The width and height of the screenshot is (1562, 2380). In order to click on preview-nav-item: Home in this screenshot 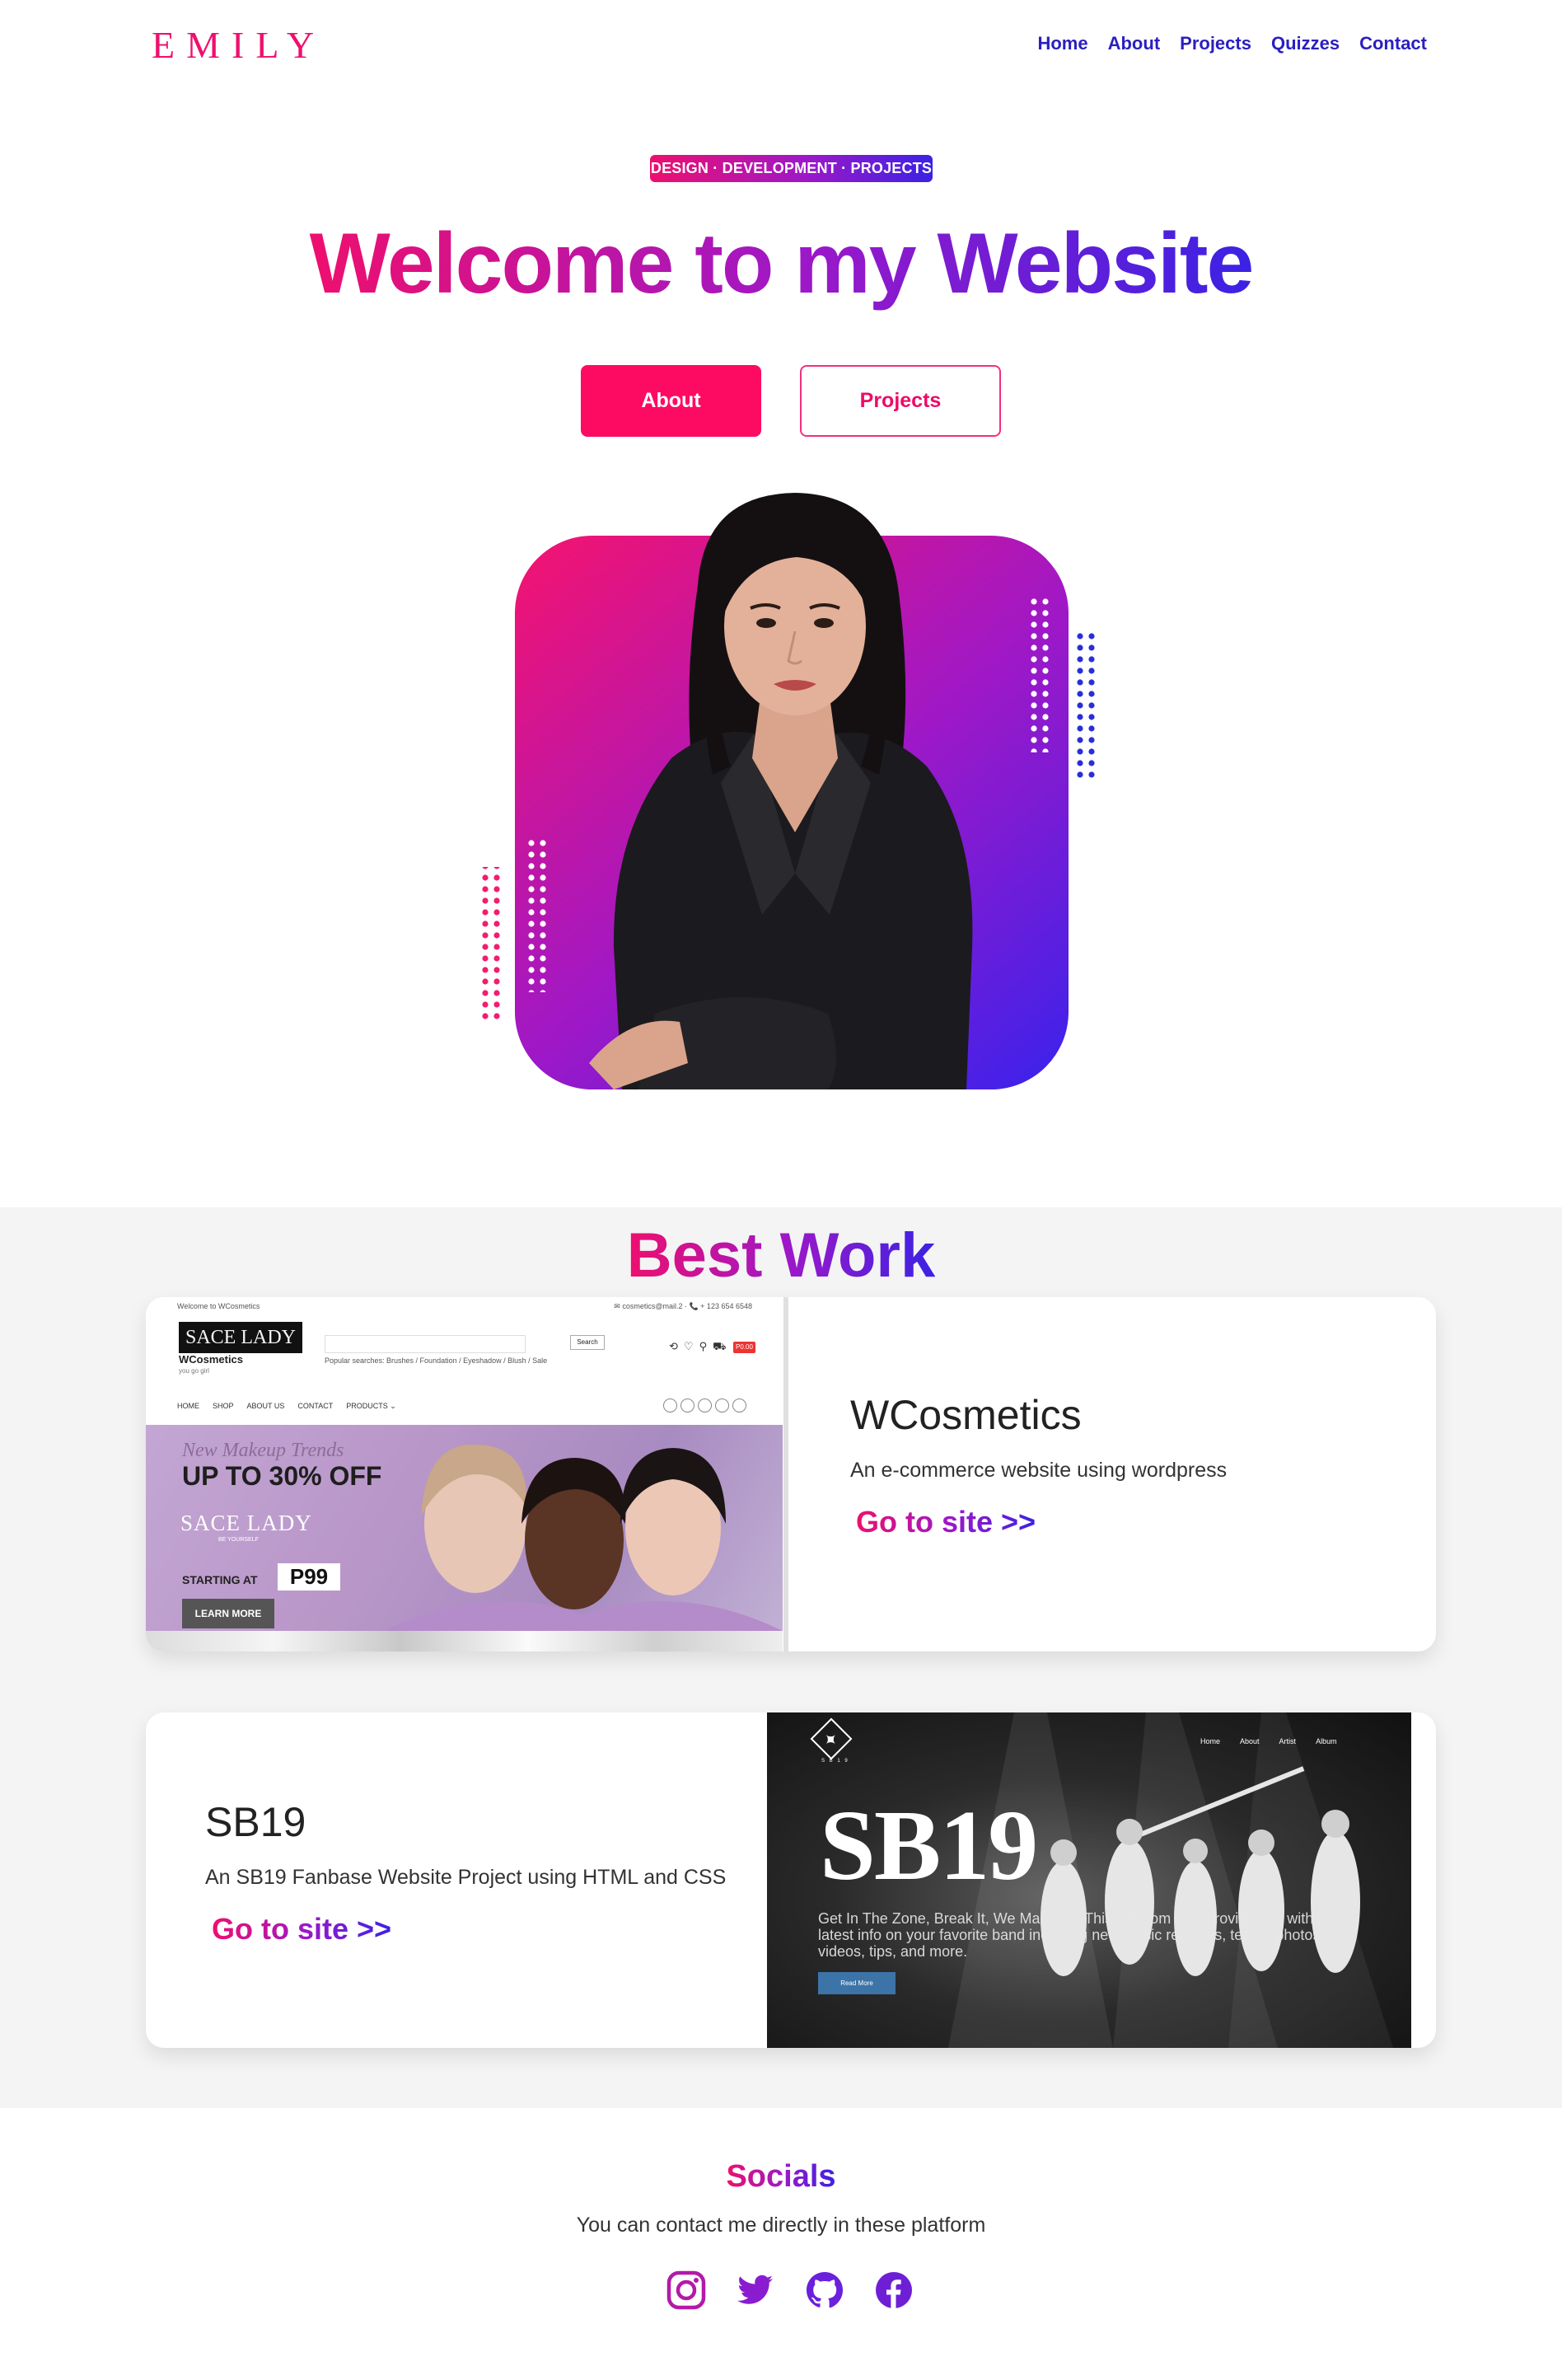, I will do `click(1210, 1741)`.